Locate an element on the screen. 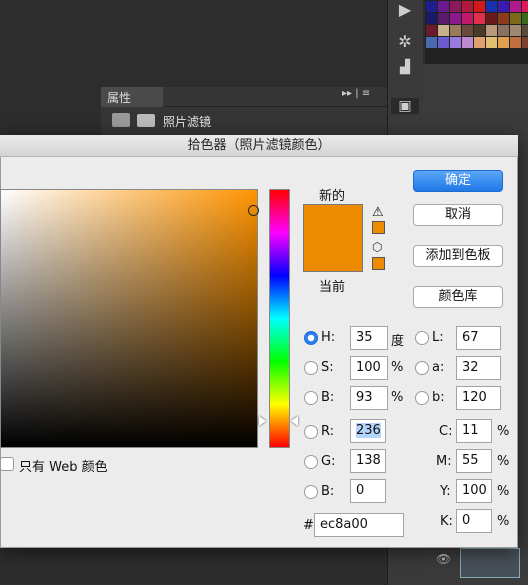 Image resolution: width=528 pixels, height=585 pixels. radio-r is located at coordinates (311, 432).